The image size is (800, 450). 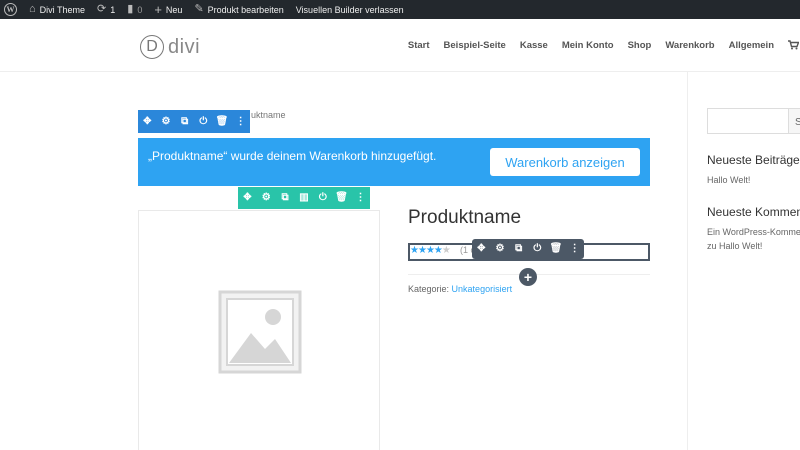 I want to click on rating-module-toolbar: ✥ ⚙ ⧉ ⏻ 🗑 ⋮, so click(x=528, y=249).